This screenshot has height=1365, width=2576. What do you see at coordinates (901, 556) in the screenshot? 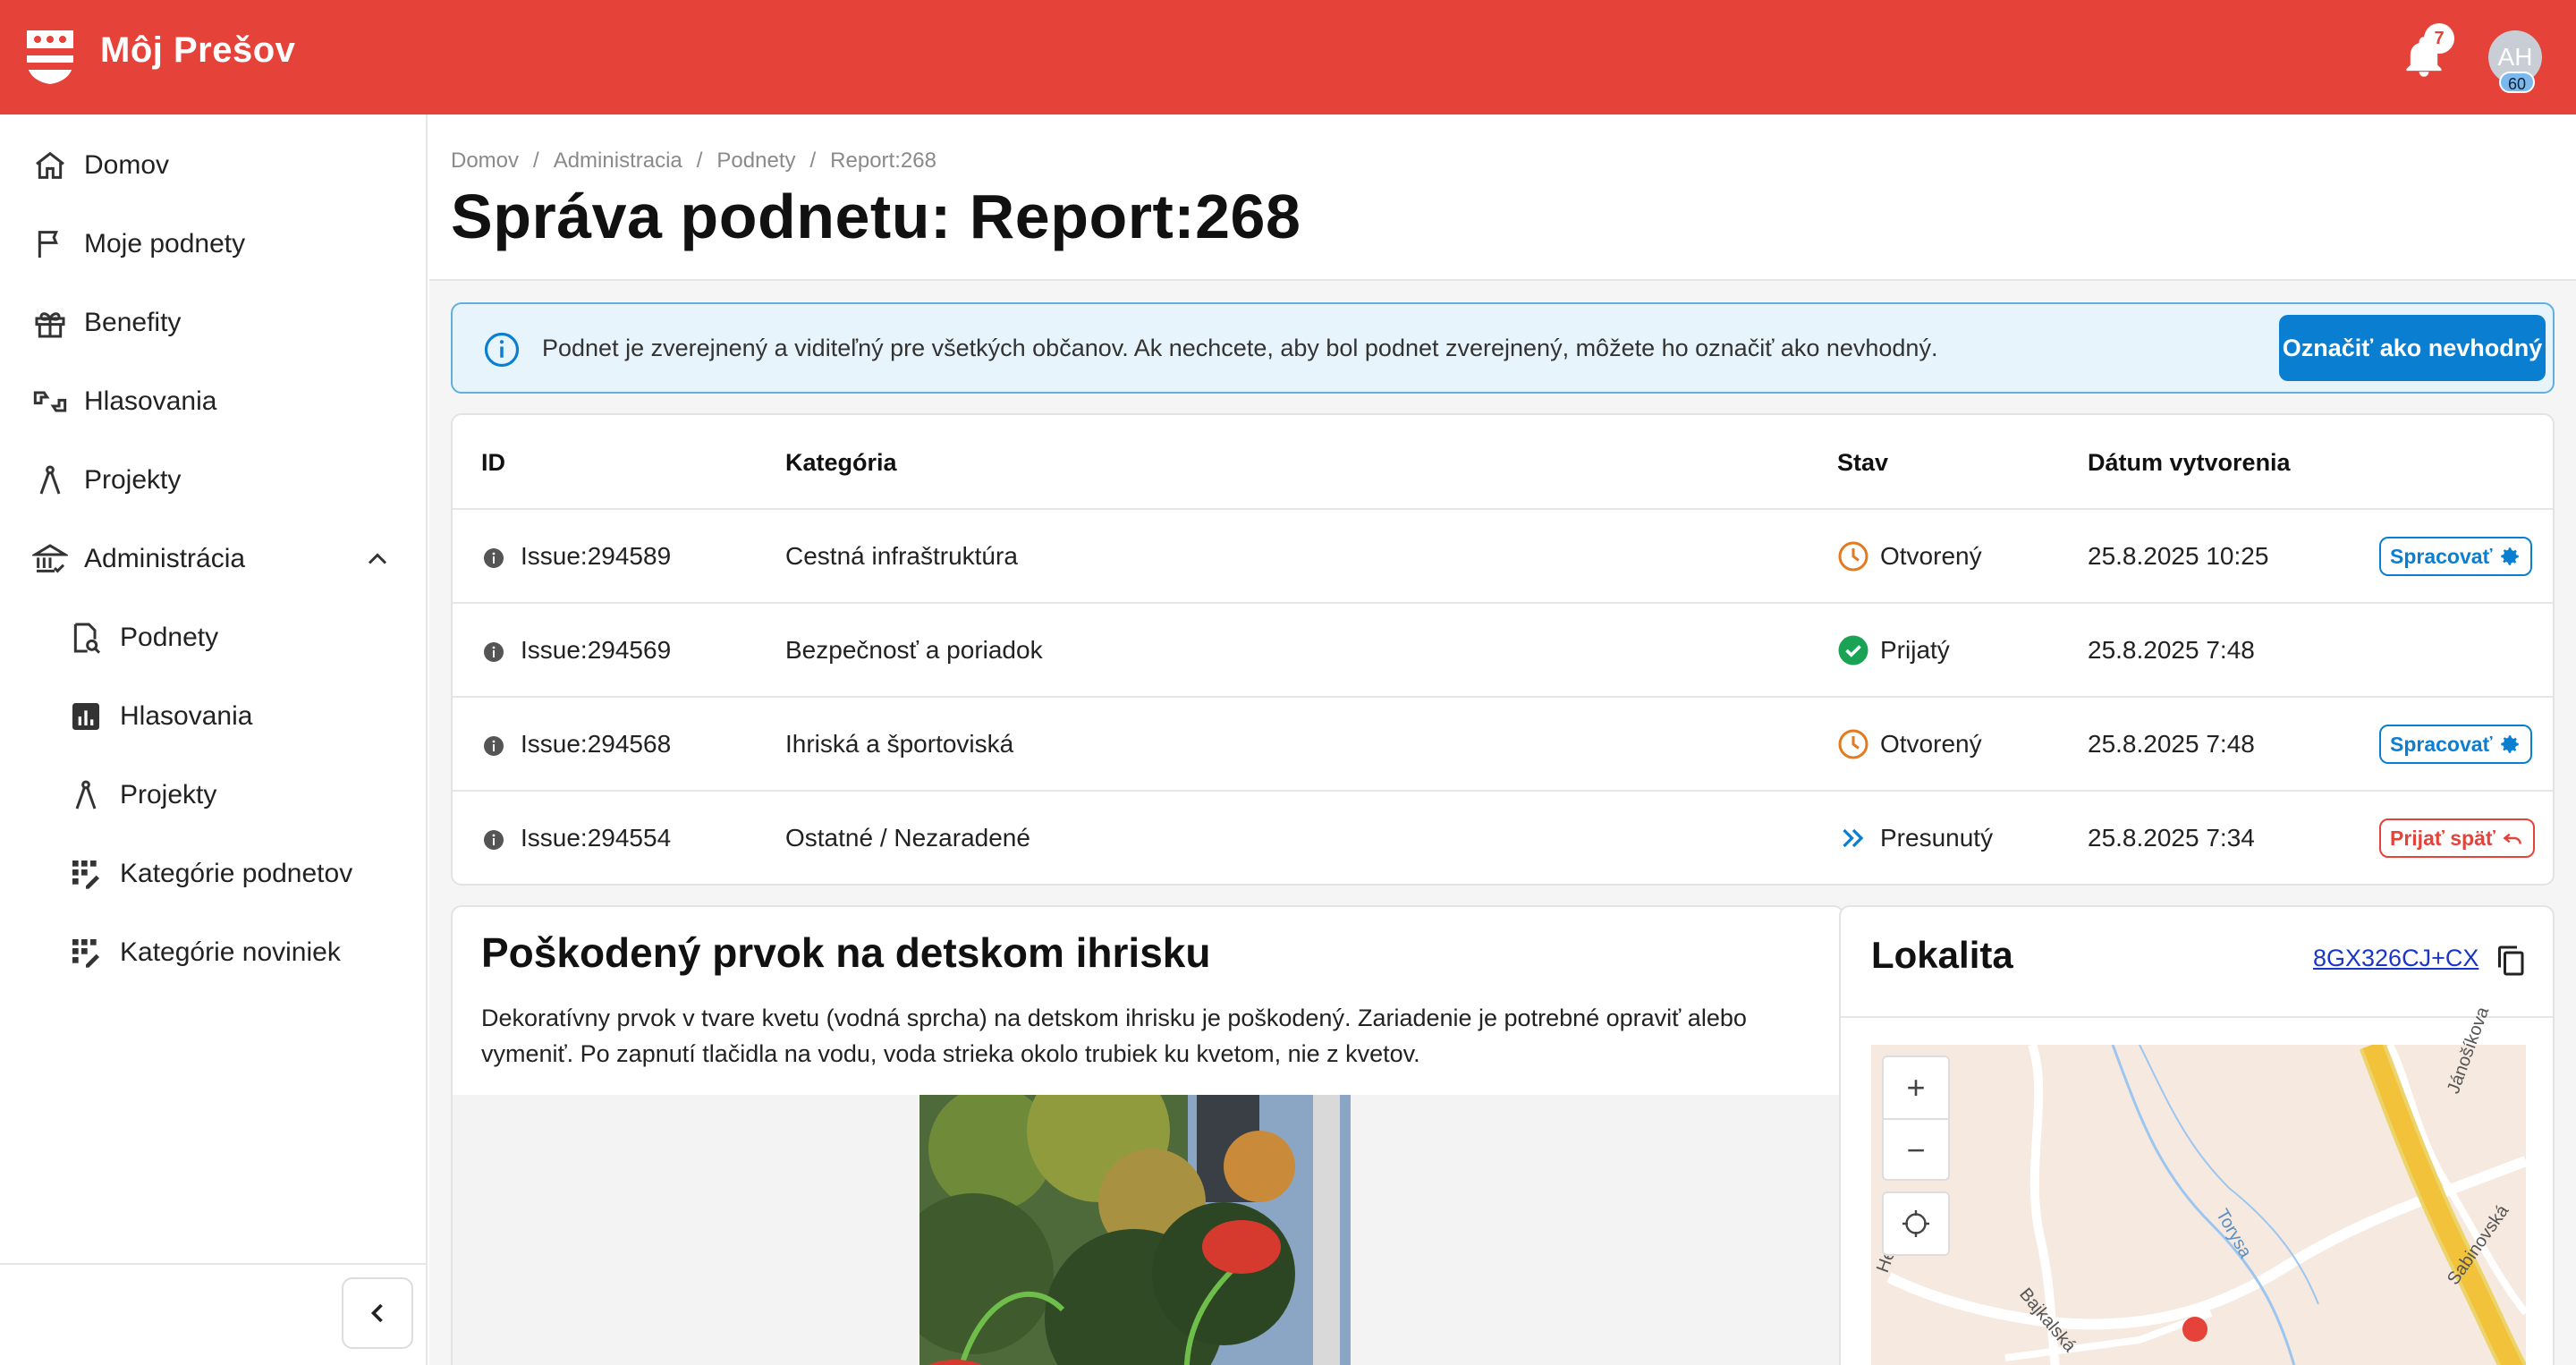
I see `issue-category: Cestná infraštruktúra` at bounding box center [901, 556].